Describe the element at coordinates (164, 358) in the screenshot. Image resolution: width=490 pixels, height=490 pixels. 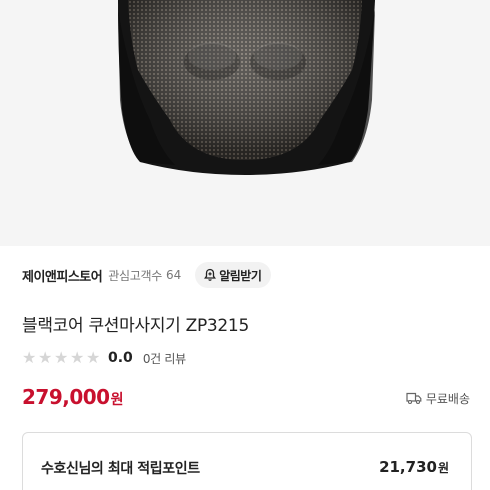
I see `review-count-link: 0건 리뷰` at that location.